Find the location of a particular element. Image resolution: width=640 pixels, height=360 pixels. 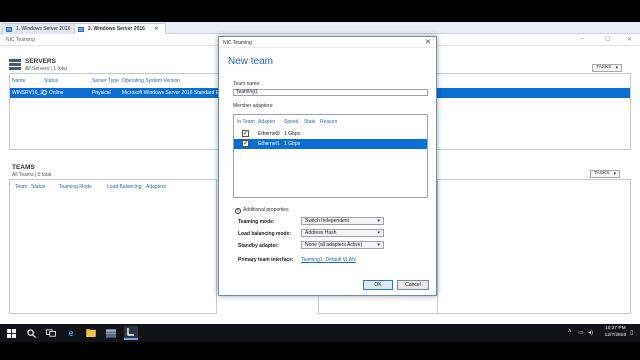

ok-button: OK is located at coordinates (378, 285).